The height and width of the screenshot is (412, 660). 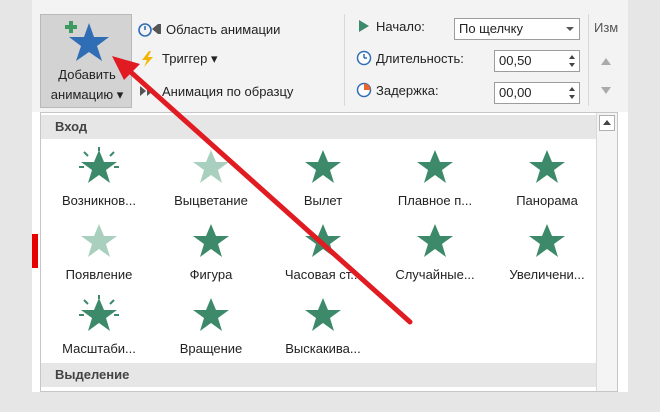 What do you see at coordinates (319, 375) in the screenshot?
I see `emphasis-section-header: Выделение` at bounding box center [319, 375].